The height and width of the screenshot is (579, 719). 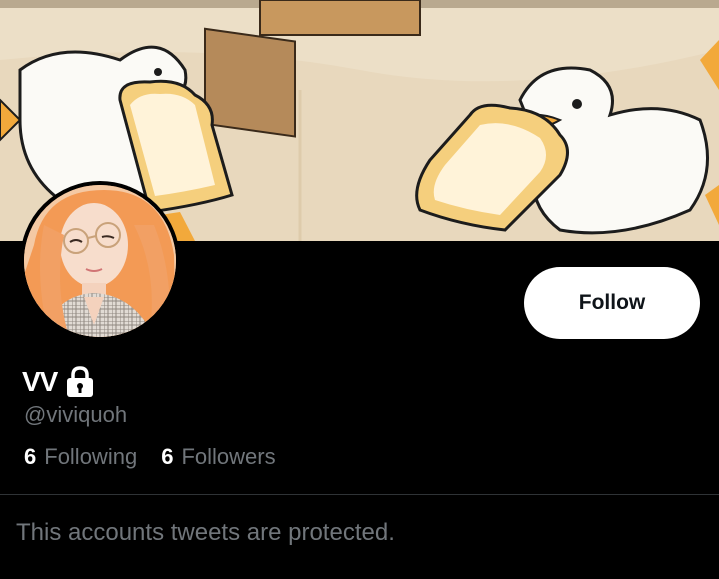 I want to click on followers-link: 6 Followers, so click(x=218, y=457).